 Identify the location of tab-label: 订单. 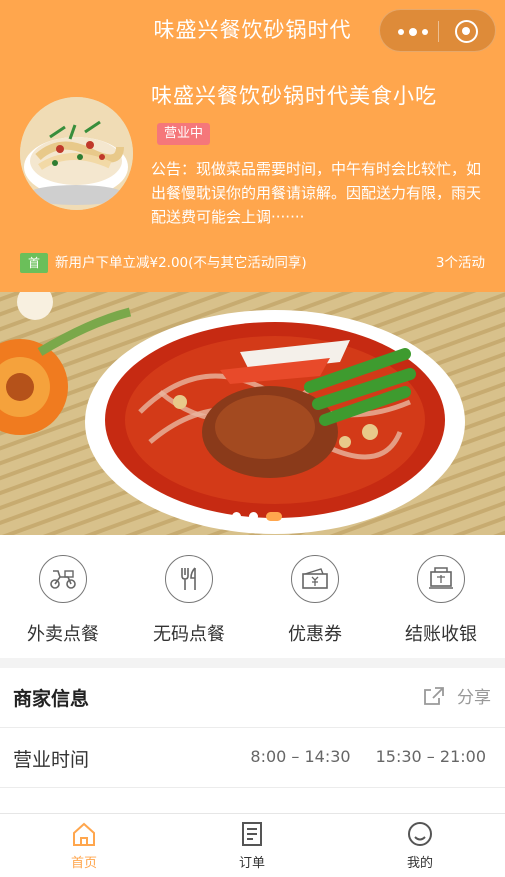
(251, 863).